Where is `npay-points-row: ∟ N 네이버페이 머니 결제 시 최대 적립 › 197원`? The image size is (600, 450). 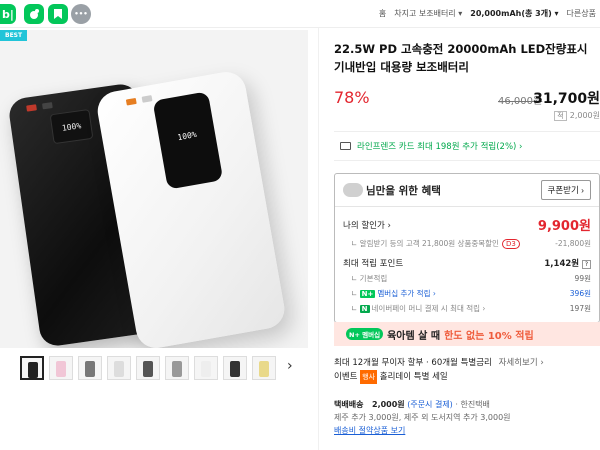 npay-points-row: ∟ N 네이버페이 머니 결제 시 최대 적립 › 197원 is located at coordinates (467, 308).